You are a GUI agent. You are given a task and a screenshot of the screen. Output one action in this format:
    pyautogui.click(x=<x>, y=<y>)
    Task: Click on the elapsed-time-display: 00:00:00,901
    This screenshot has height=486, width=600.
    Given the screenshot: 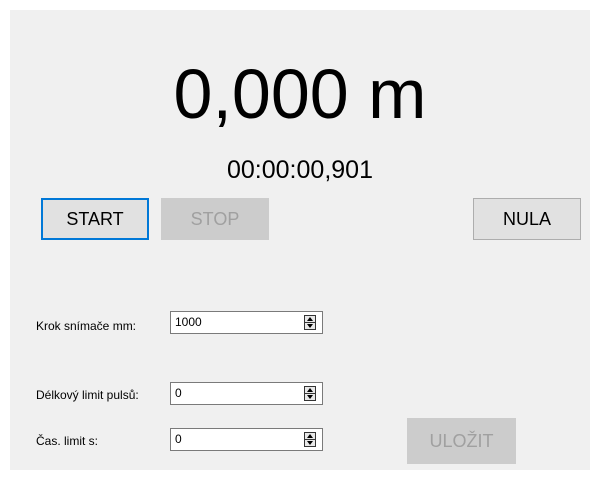 What is the action you would take?
    pyautogui.click(x=300, y=170)
    